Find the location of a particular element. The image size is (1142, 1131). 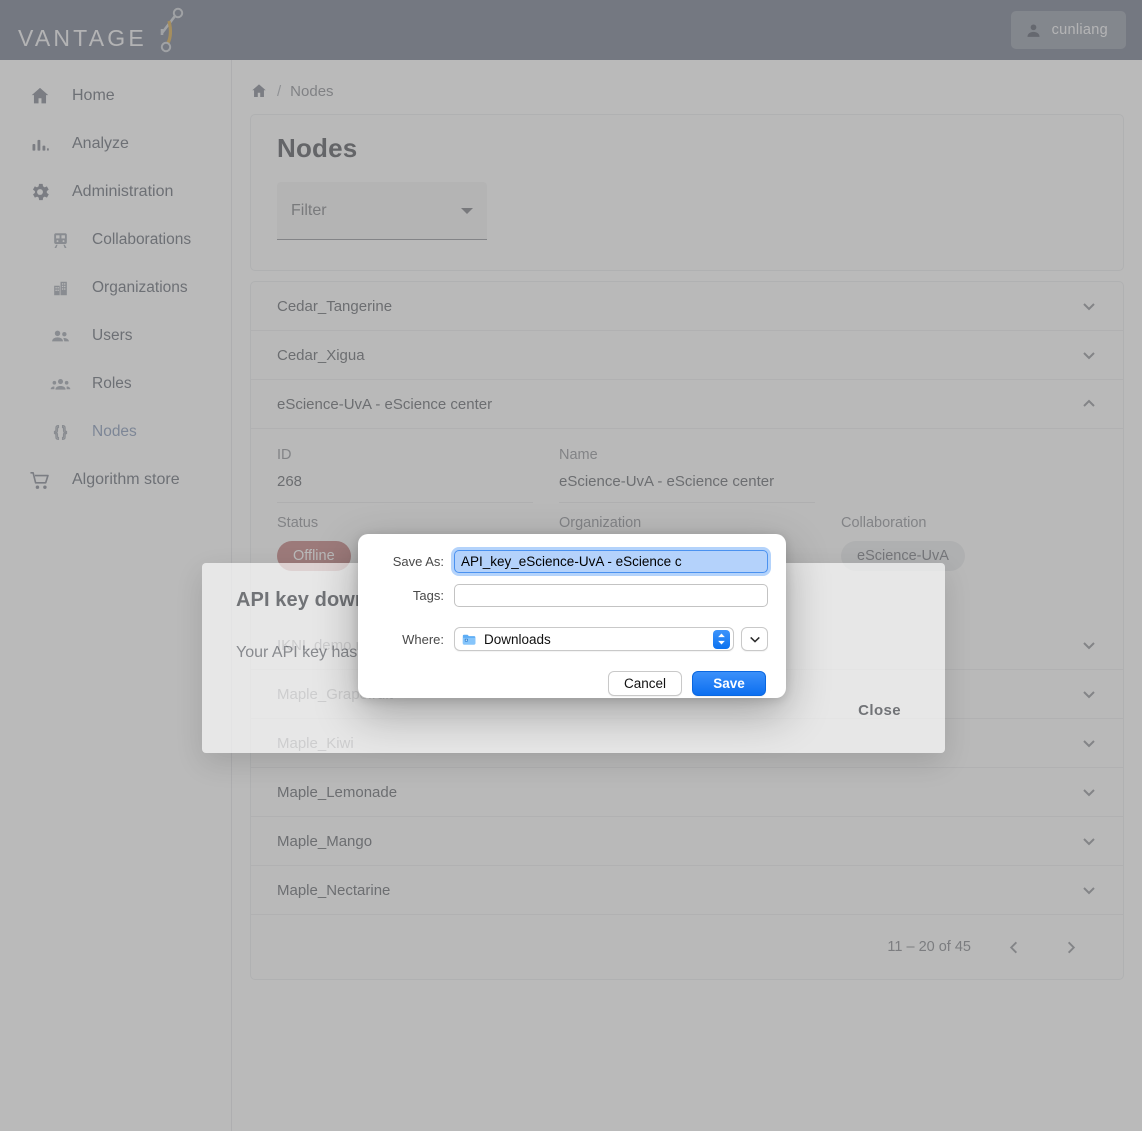

filename-input is located at coordinates (611, 561).